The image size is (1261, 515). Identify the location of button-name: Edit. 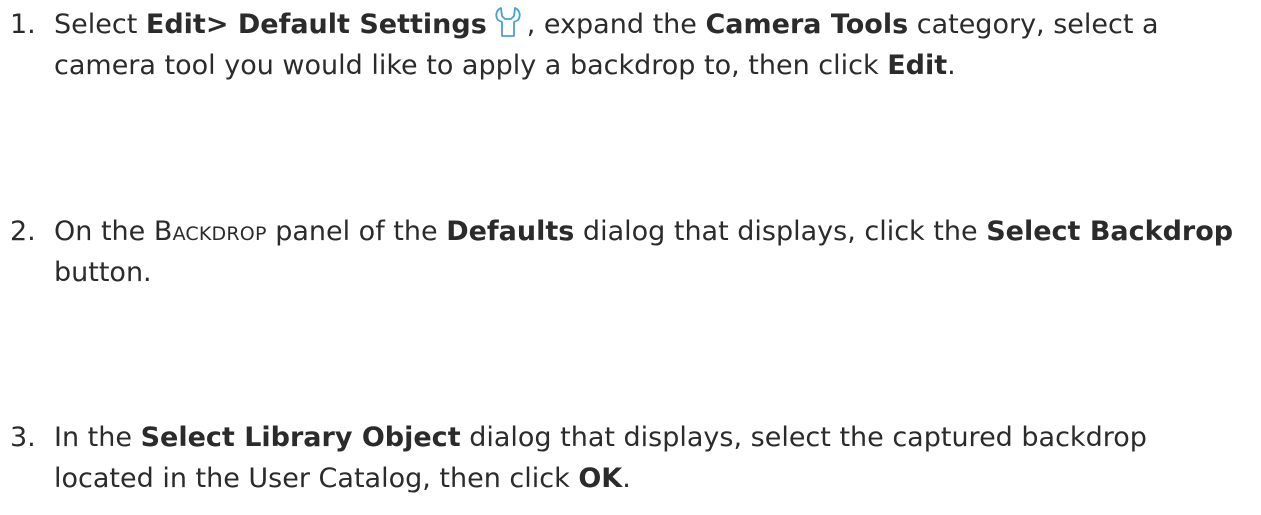
(917, 65).